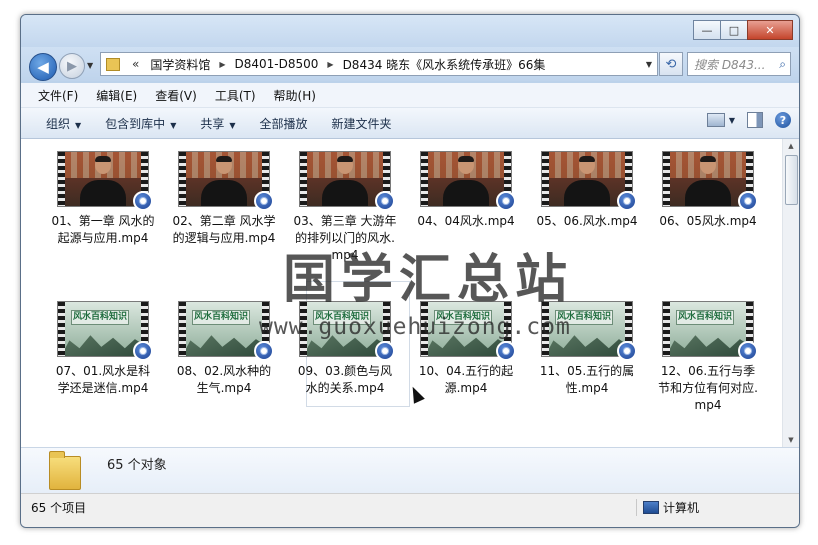 Image resolution: width=818 pixels, height=545 pixels. I want to click on menu-tools: 工具(T), so click(235, 95).